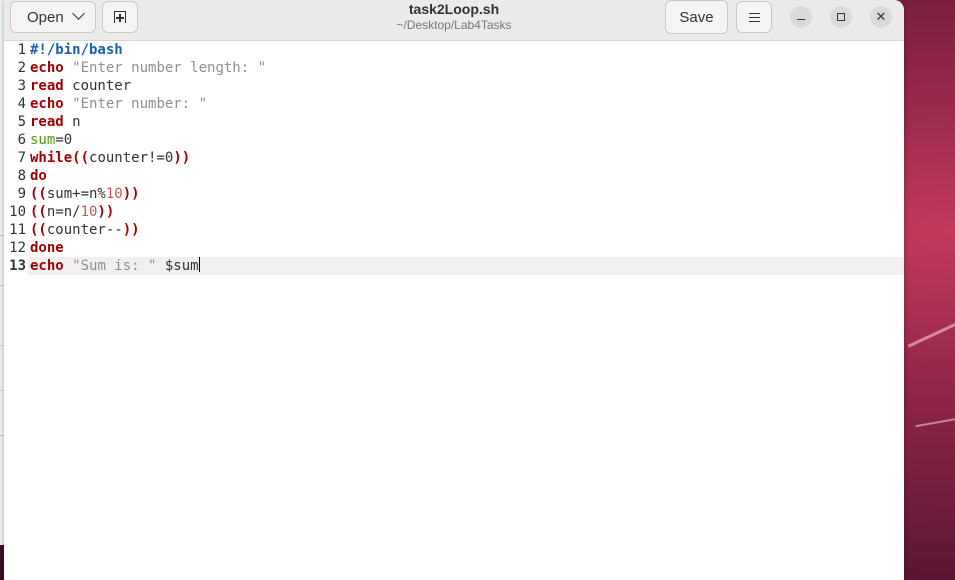 The image size is (955, 580). I want to click on line-number: 1, so click(21, 50).